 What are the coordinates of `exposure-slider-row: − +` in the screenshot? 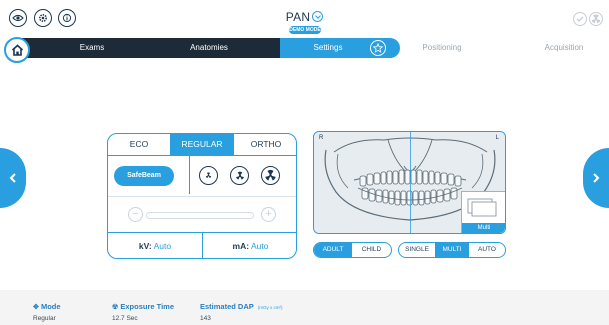 It's located at (202, 214).